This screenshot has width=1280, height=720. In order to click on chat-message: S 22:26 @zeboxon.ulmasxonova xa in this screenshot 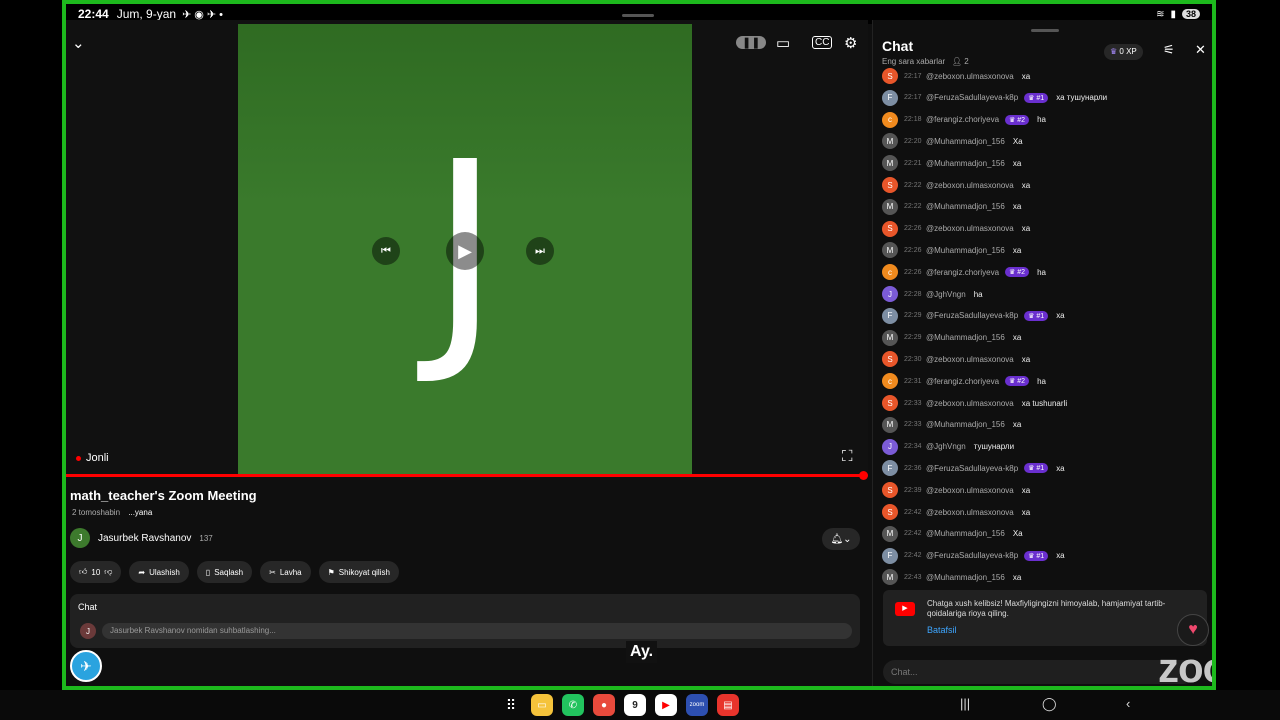, I will do `click(956, 229)`.